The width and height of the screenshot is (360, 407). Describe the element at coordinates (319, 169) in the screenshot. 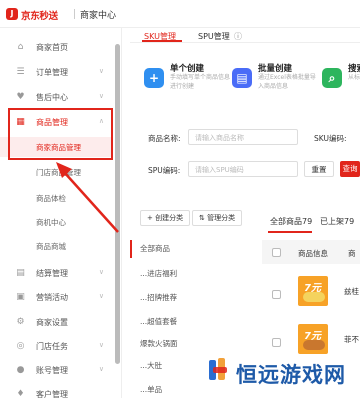

I see `reset-button: 重置` at that location.